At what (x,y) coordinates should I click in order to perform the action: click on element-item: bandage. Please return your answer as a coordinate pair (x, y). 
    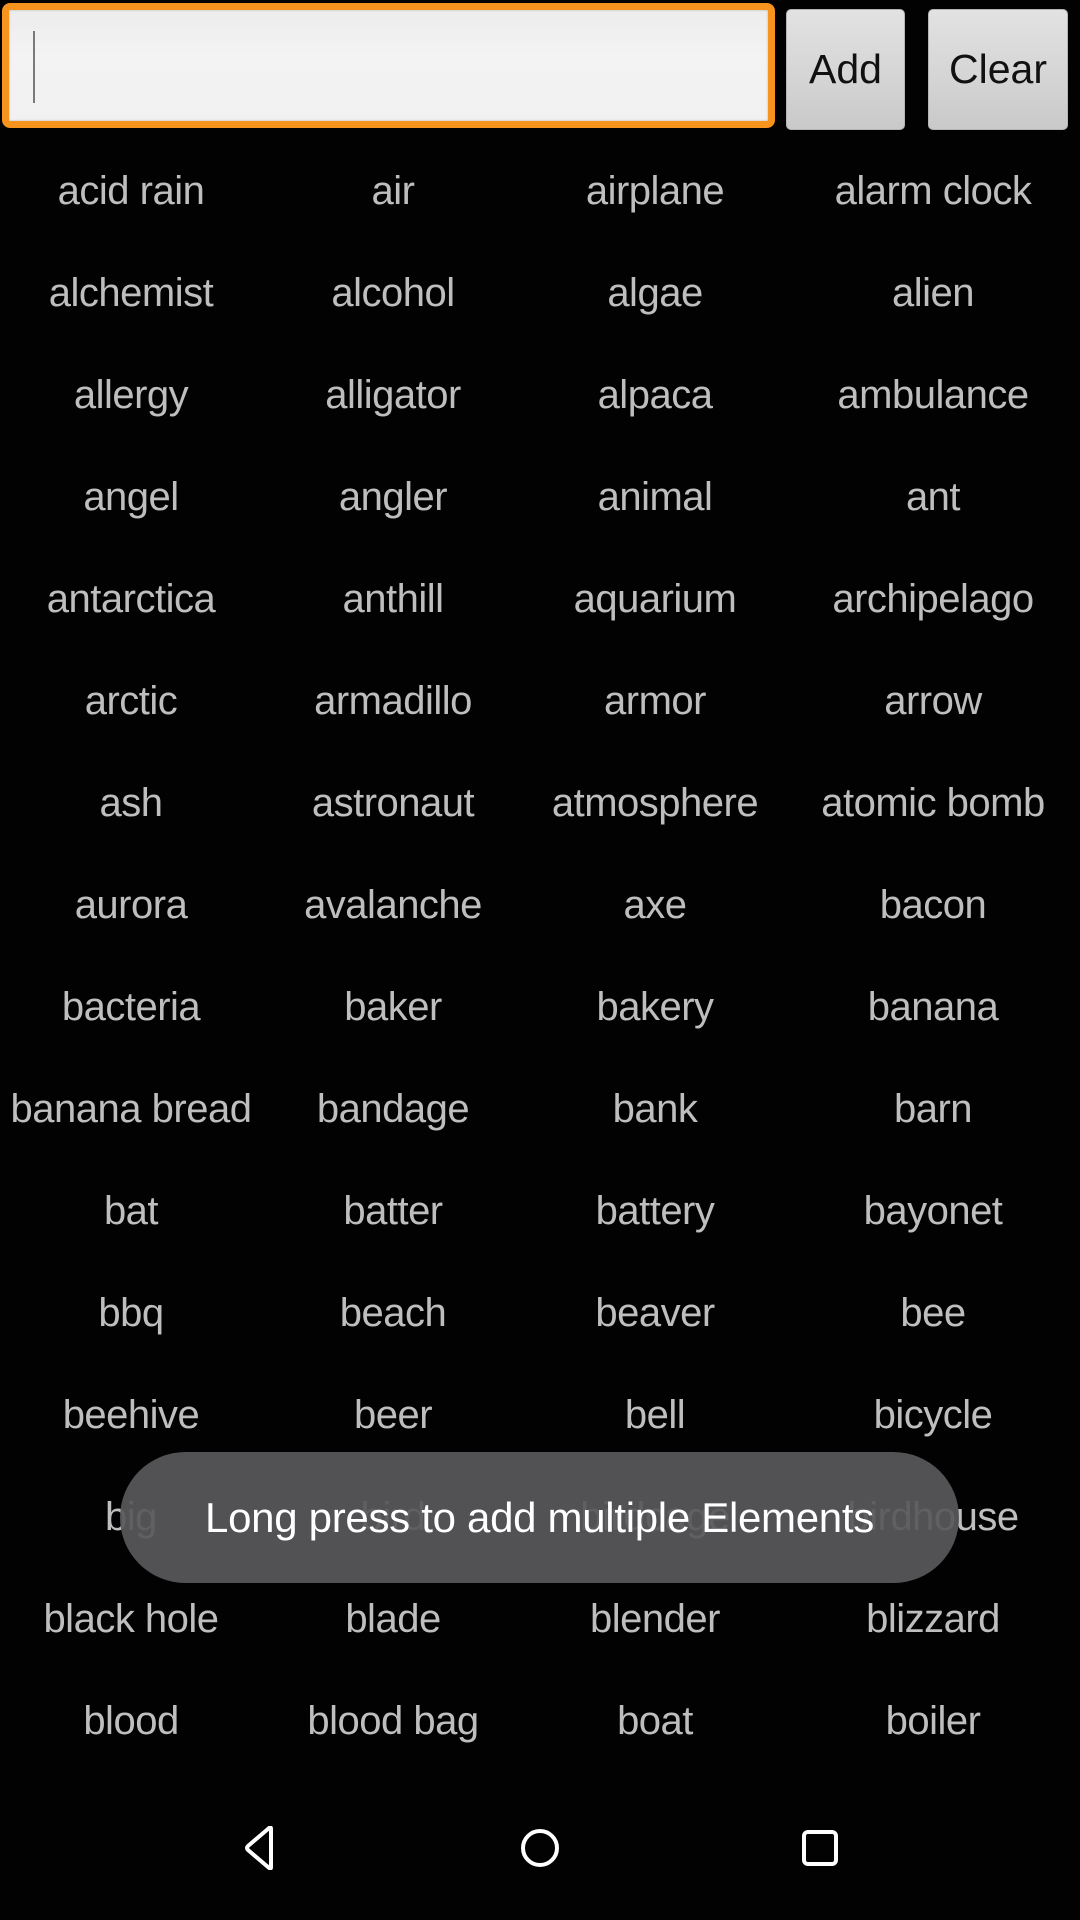
    Looking at the image, I should click on (393, 1109).